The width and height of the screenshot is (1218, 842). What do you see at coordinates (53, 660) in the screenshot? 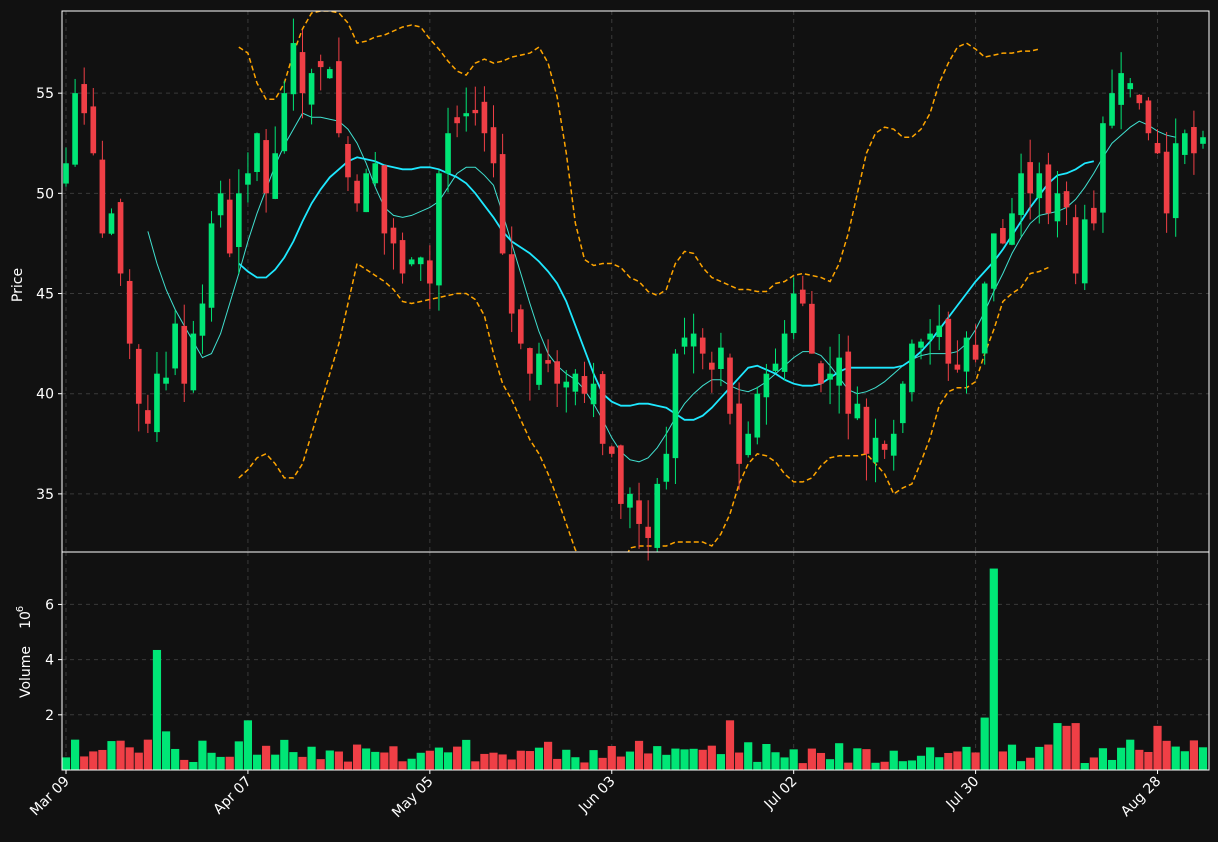
I see `volume-y-ticks: 2 4 6` at bounding box center [53, 660].